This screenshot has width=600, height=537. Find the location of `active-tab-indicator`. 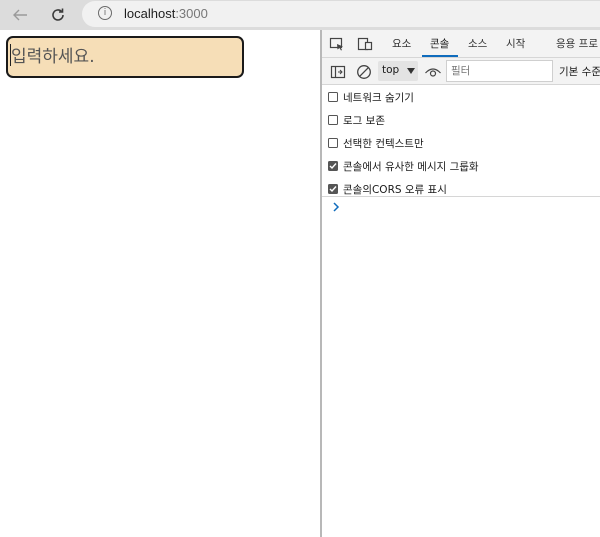

active-tab-indicator is located at coordinates (440, 56).